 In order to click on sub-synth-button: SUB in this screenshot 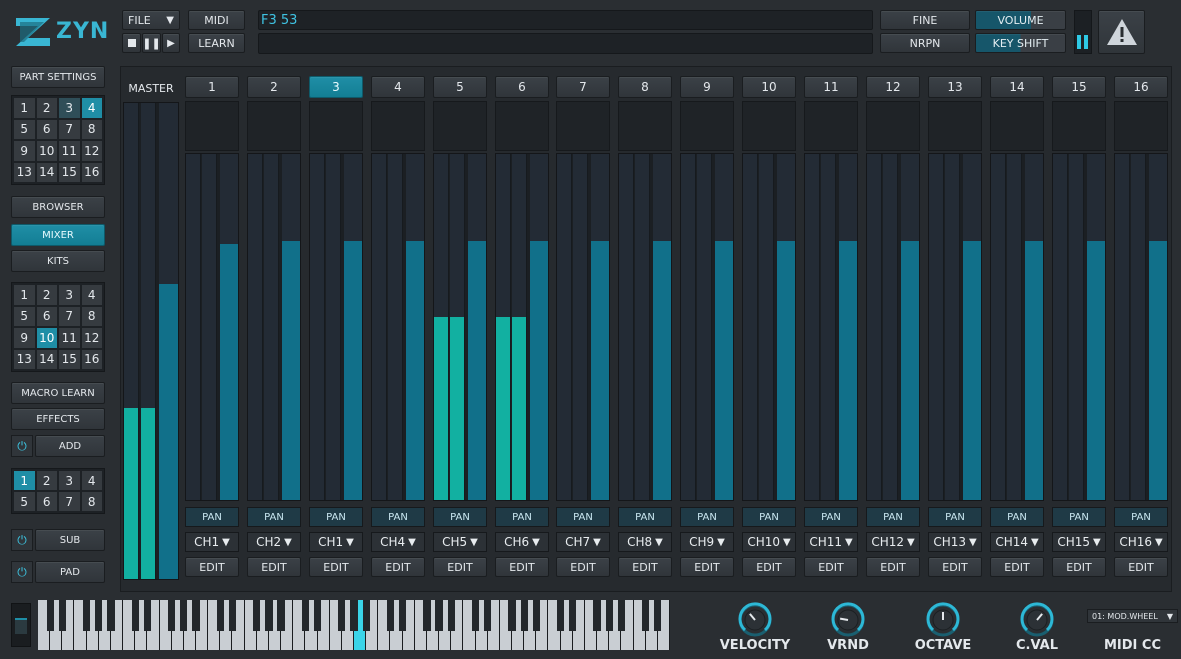, I will do `click(70, 540)`.